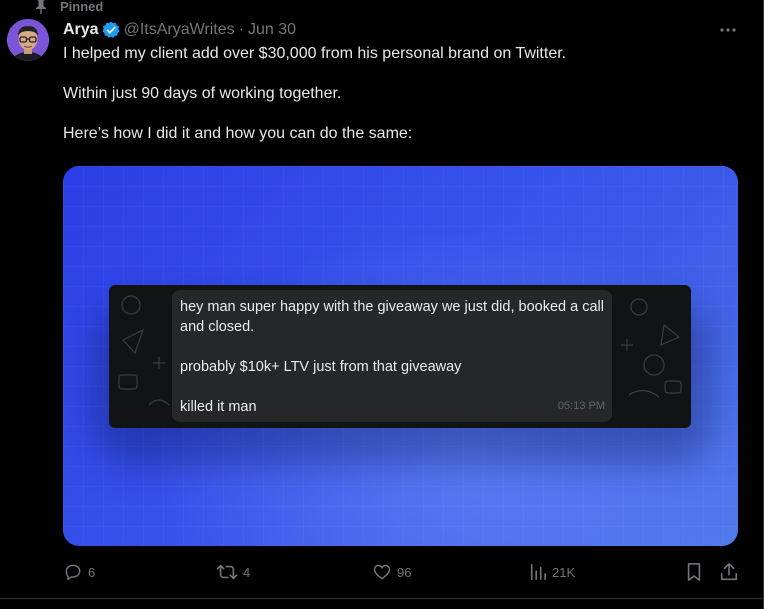  I want to click on tweet-header: Arya @ItsAryaWrites · Jun 30, so click(179, 30).